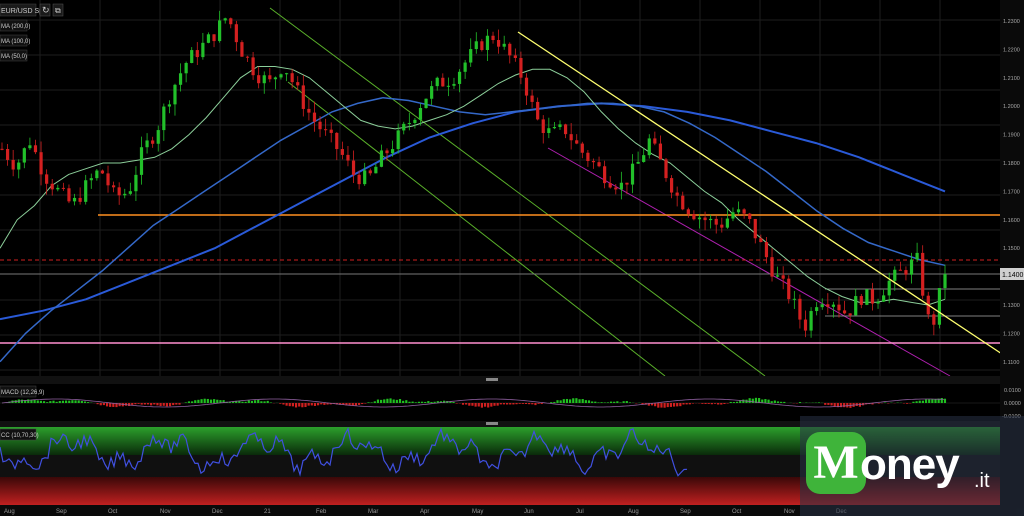 Image resolution: width=1024 pixels, height=516 pixels. I want to click on legend-ma50: MA (50,0), so click(14, 57).